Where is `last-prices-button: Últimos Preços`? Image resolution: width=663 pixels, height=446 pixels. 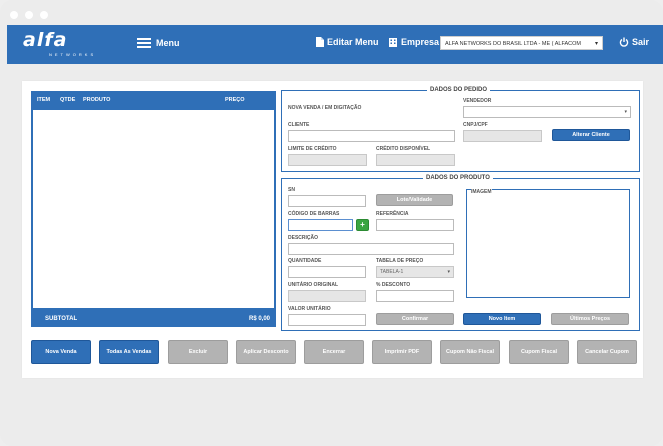 last-prices-button: Últimos Preços is located at coordinates (590, 319).